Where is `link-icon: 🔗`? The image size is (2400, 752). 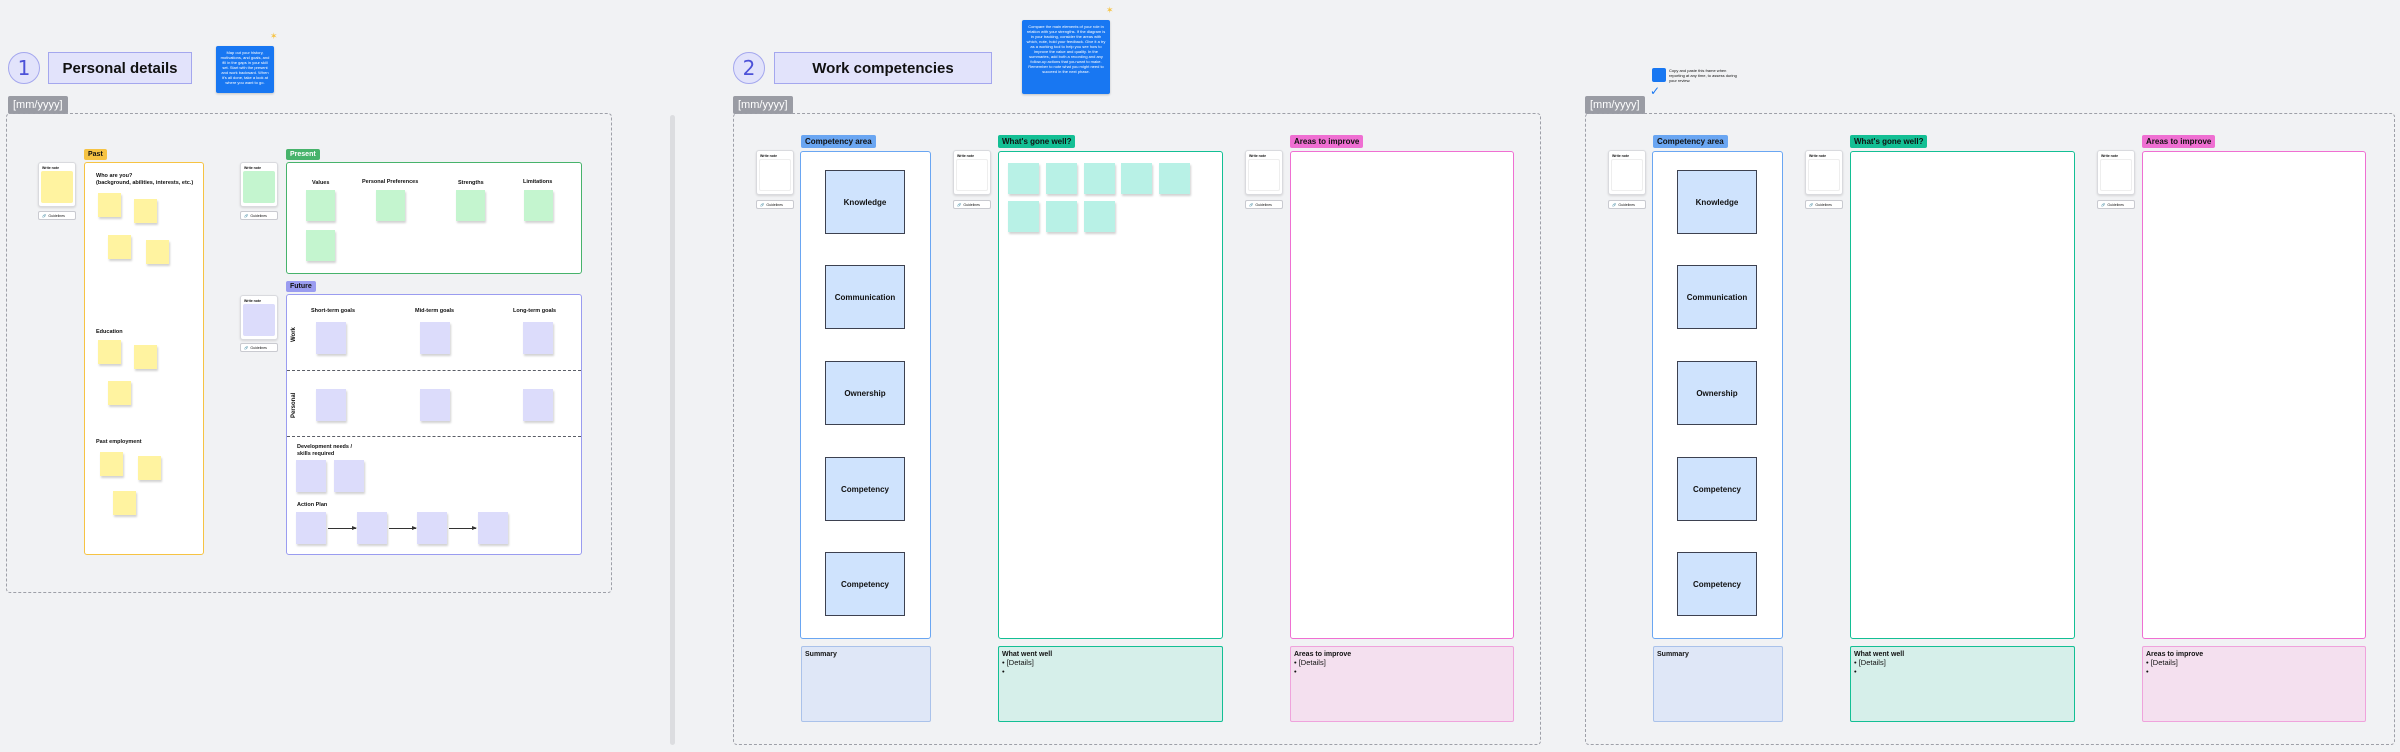
link-icon: 🔗 is located at coordinates (959, 204).